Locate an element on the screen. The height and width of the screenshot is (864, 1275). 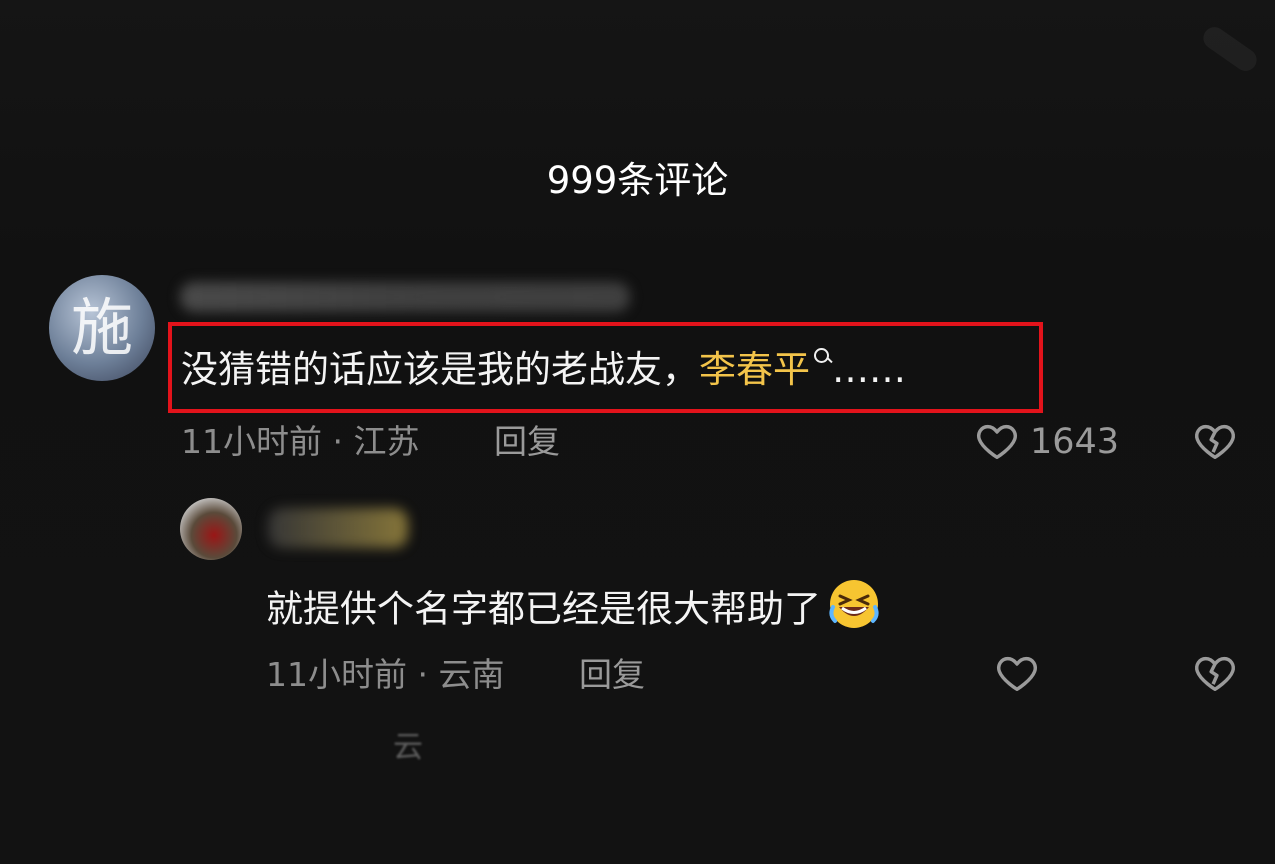
reply-meta: 11小时前 · 云南 is located at coordinates (385, 674).